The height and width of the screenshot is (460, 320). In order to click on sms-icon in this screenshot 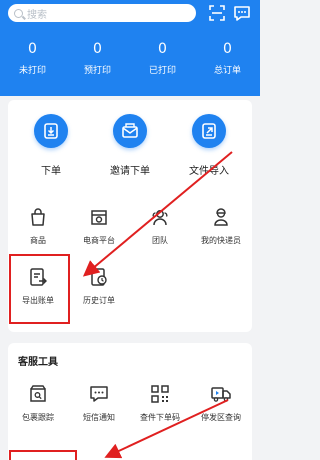, I will do `click(99, 394)`.